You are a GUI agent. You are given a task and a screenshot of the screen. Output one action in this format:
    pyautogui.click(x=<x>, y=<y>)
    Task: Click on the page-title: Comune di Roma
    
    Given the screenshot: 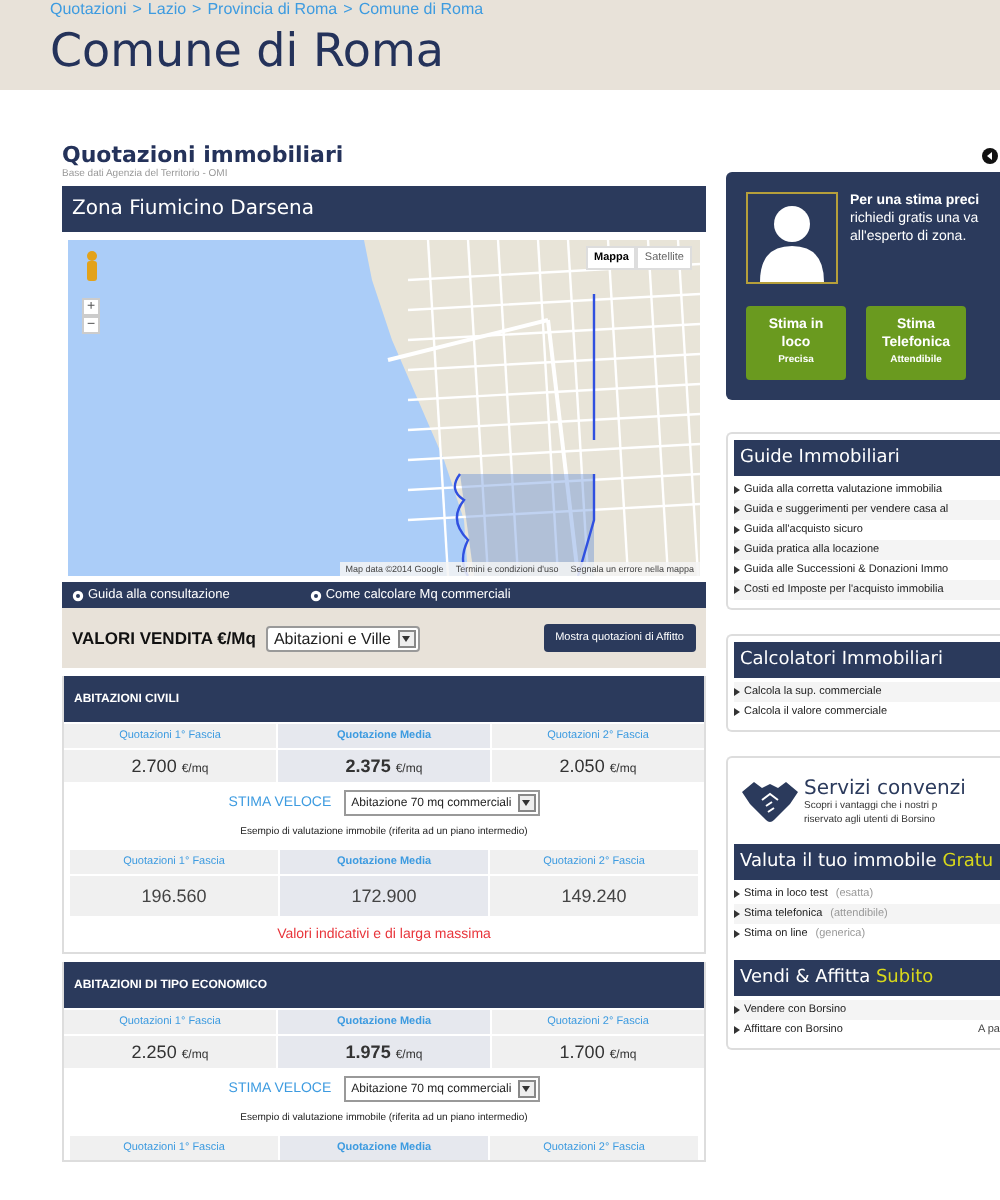 What is the action you would take?
    pyautogui.click(x=248, y=52)
    